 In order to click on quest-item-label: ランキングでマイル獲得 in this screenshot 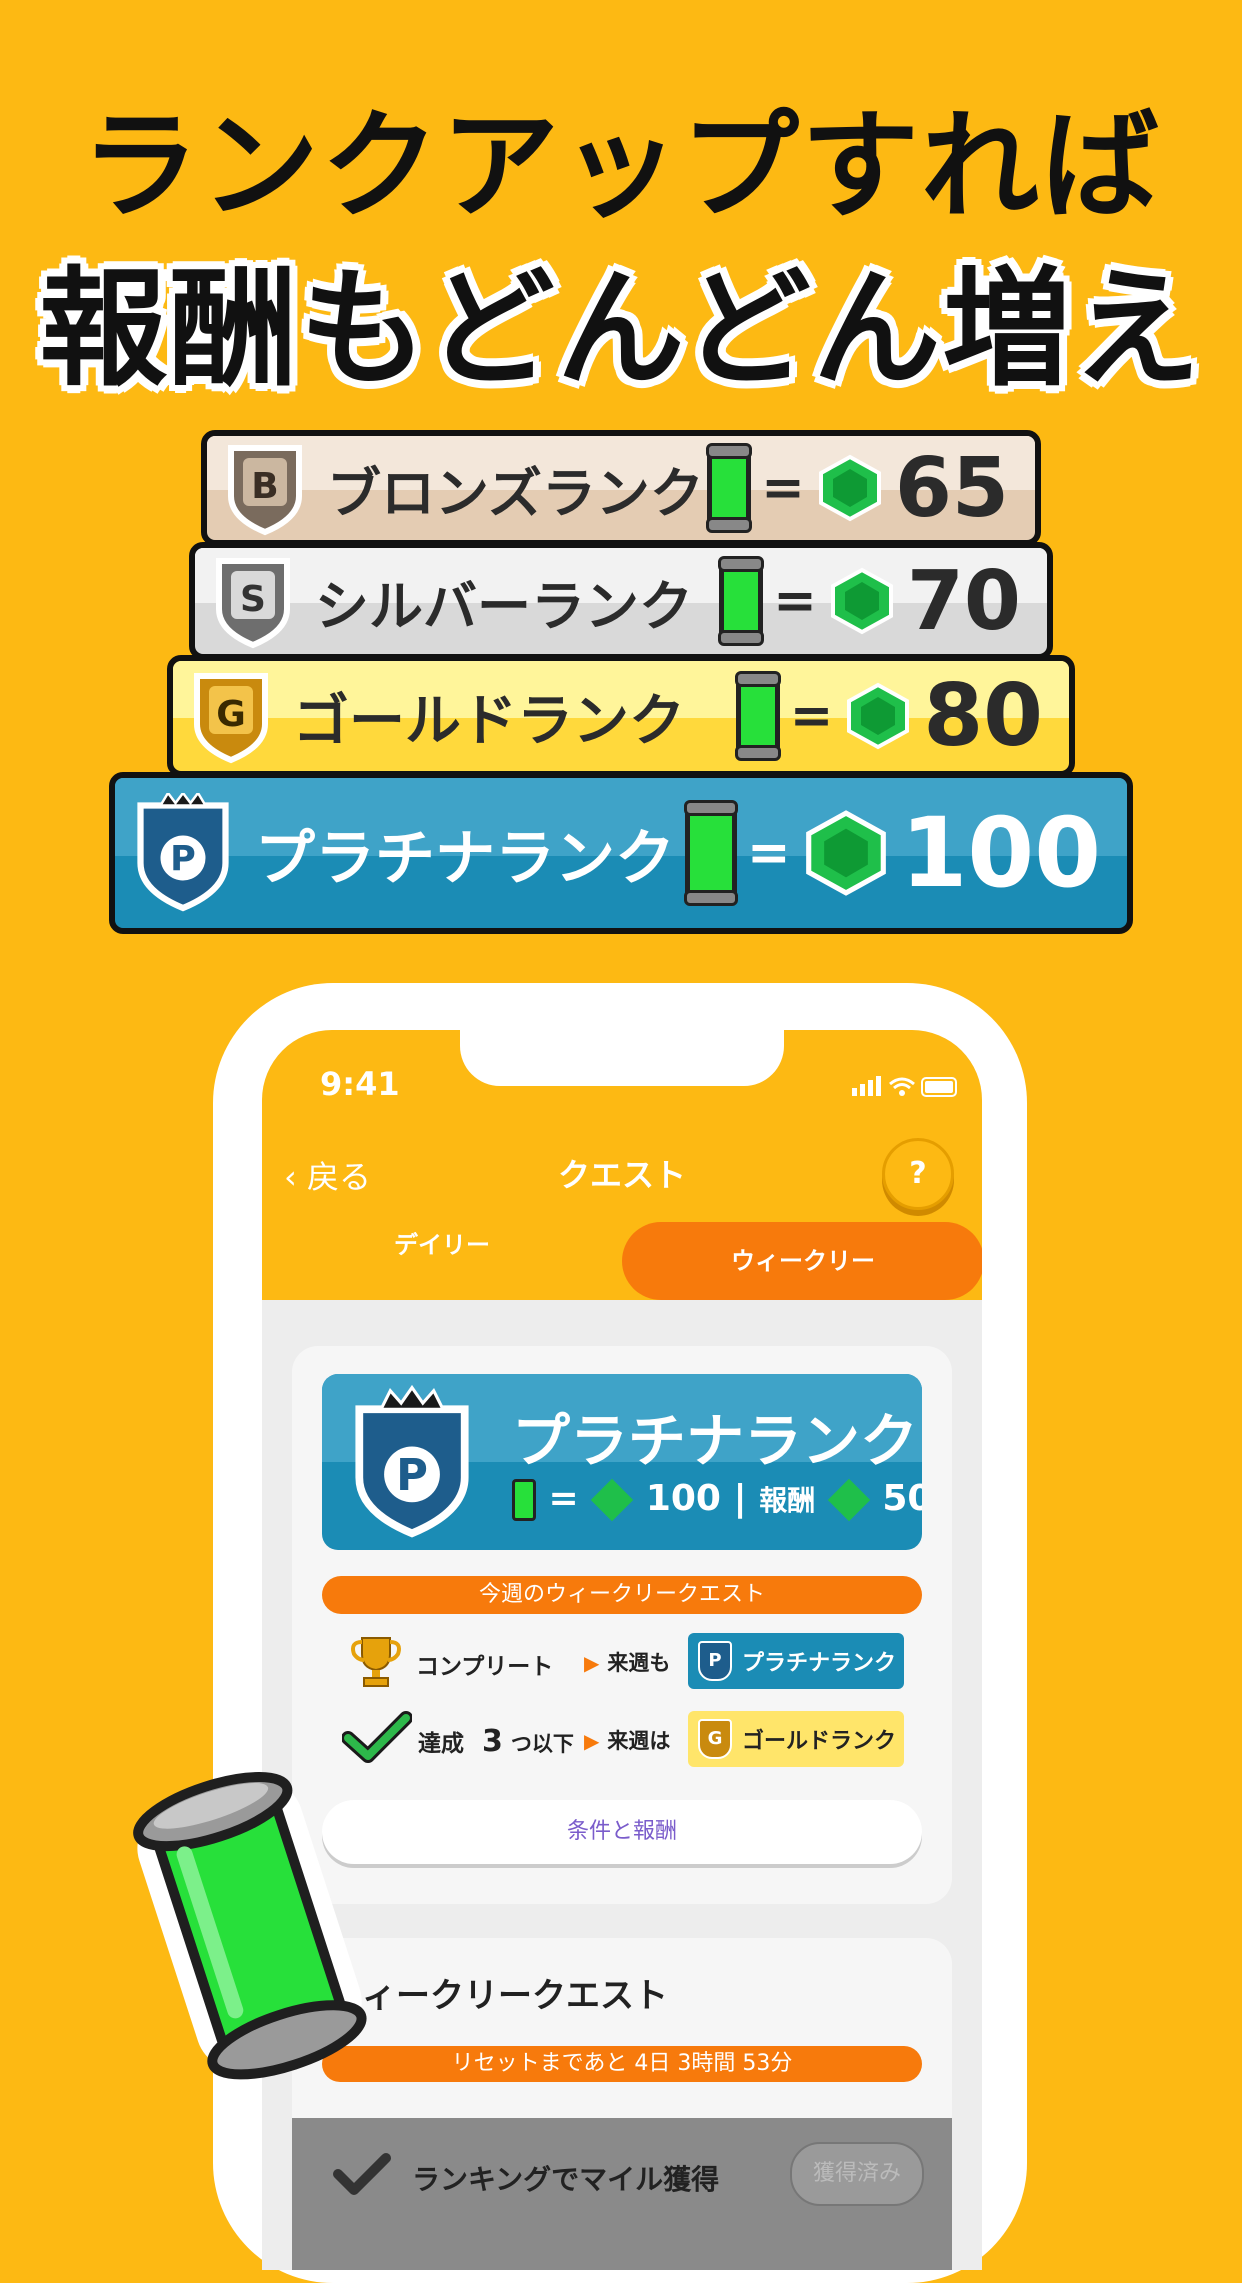, I will do `click(566, 2179)`.